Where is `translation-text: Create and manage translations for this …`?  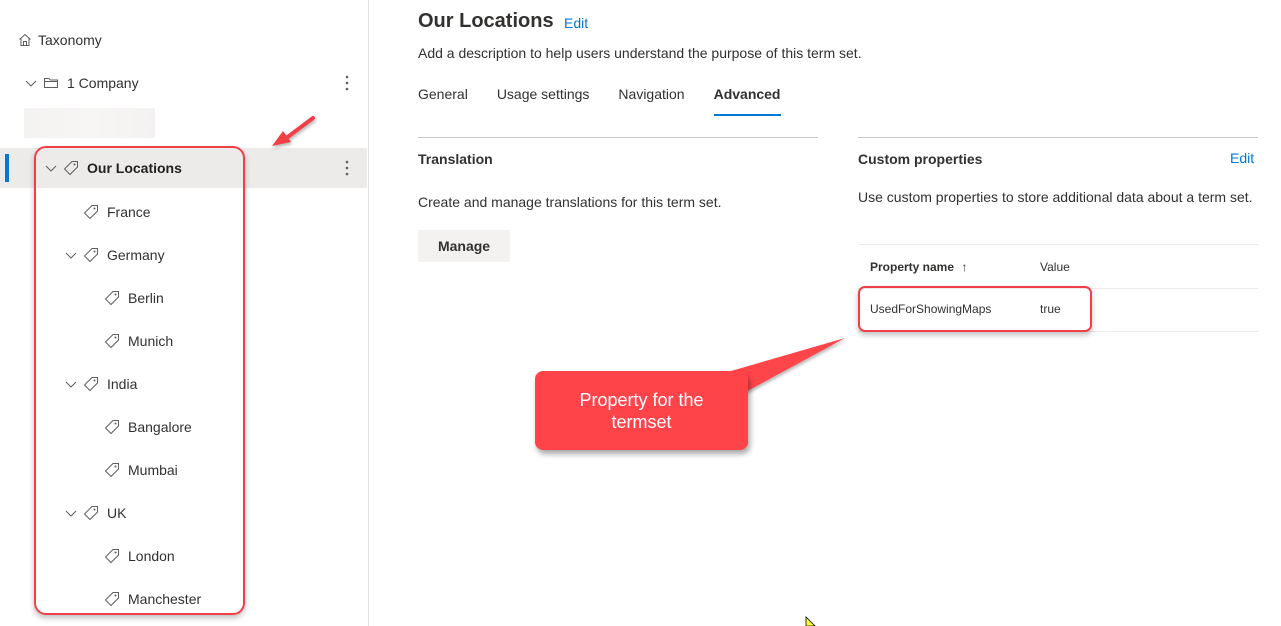 translation-text: Create and manage translations for this … is located at coordinates (570, 202).